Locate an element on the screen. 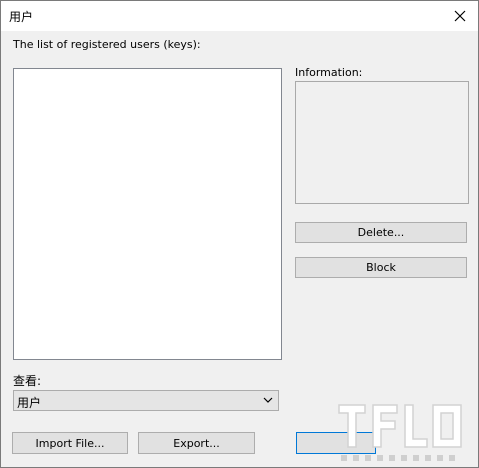  view-select-value: 用户 is located at coordinates (29, 403).